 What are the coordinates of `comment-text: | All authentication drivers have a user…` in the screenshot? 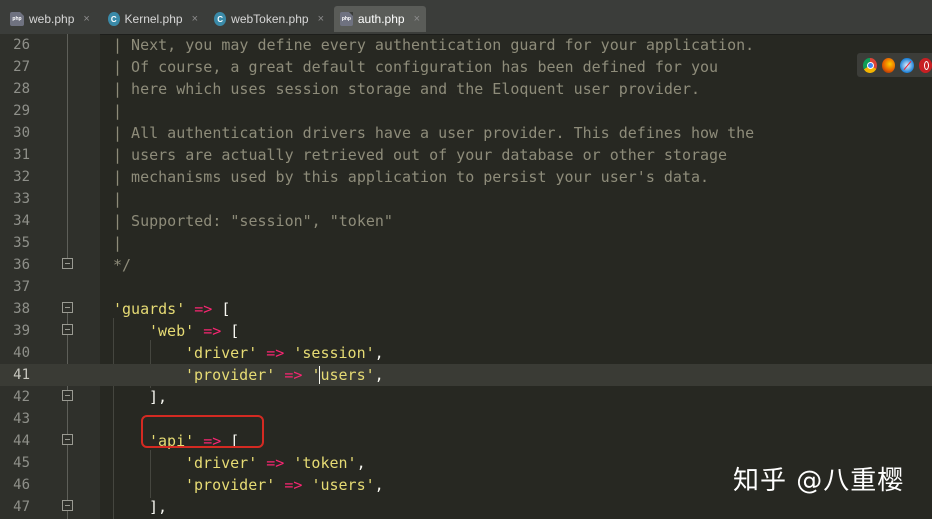 It's located at (434, 133).